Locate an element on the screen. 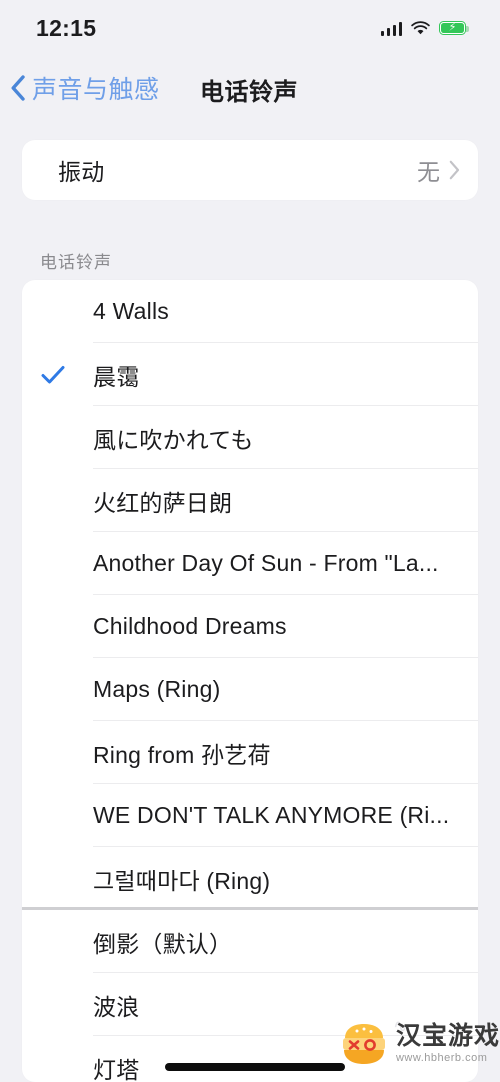  burger-logo-icon is located at coordinates (364, 1044).